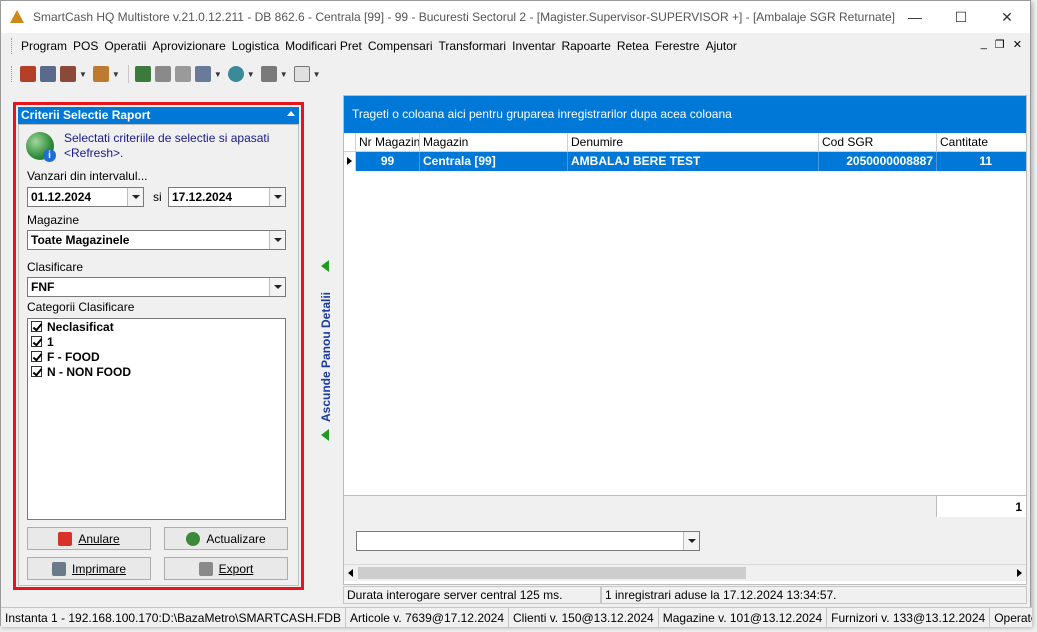  What do you see at coordinates (494, 161) in the screenshot?
I see `cell-magazin: Centrala [99]` at bounding box center [494, 161].